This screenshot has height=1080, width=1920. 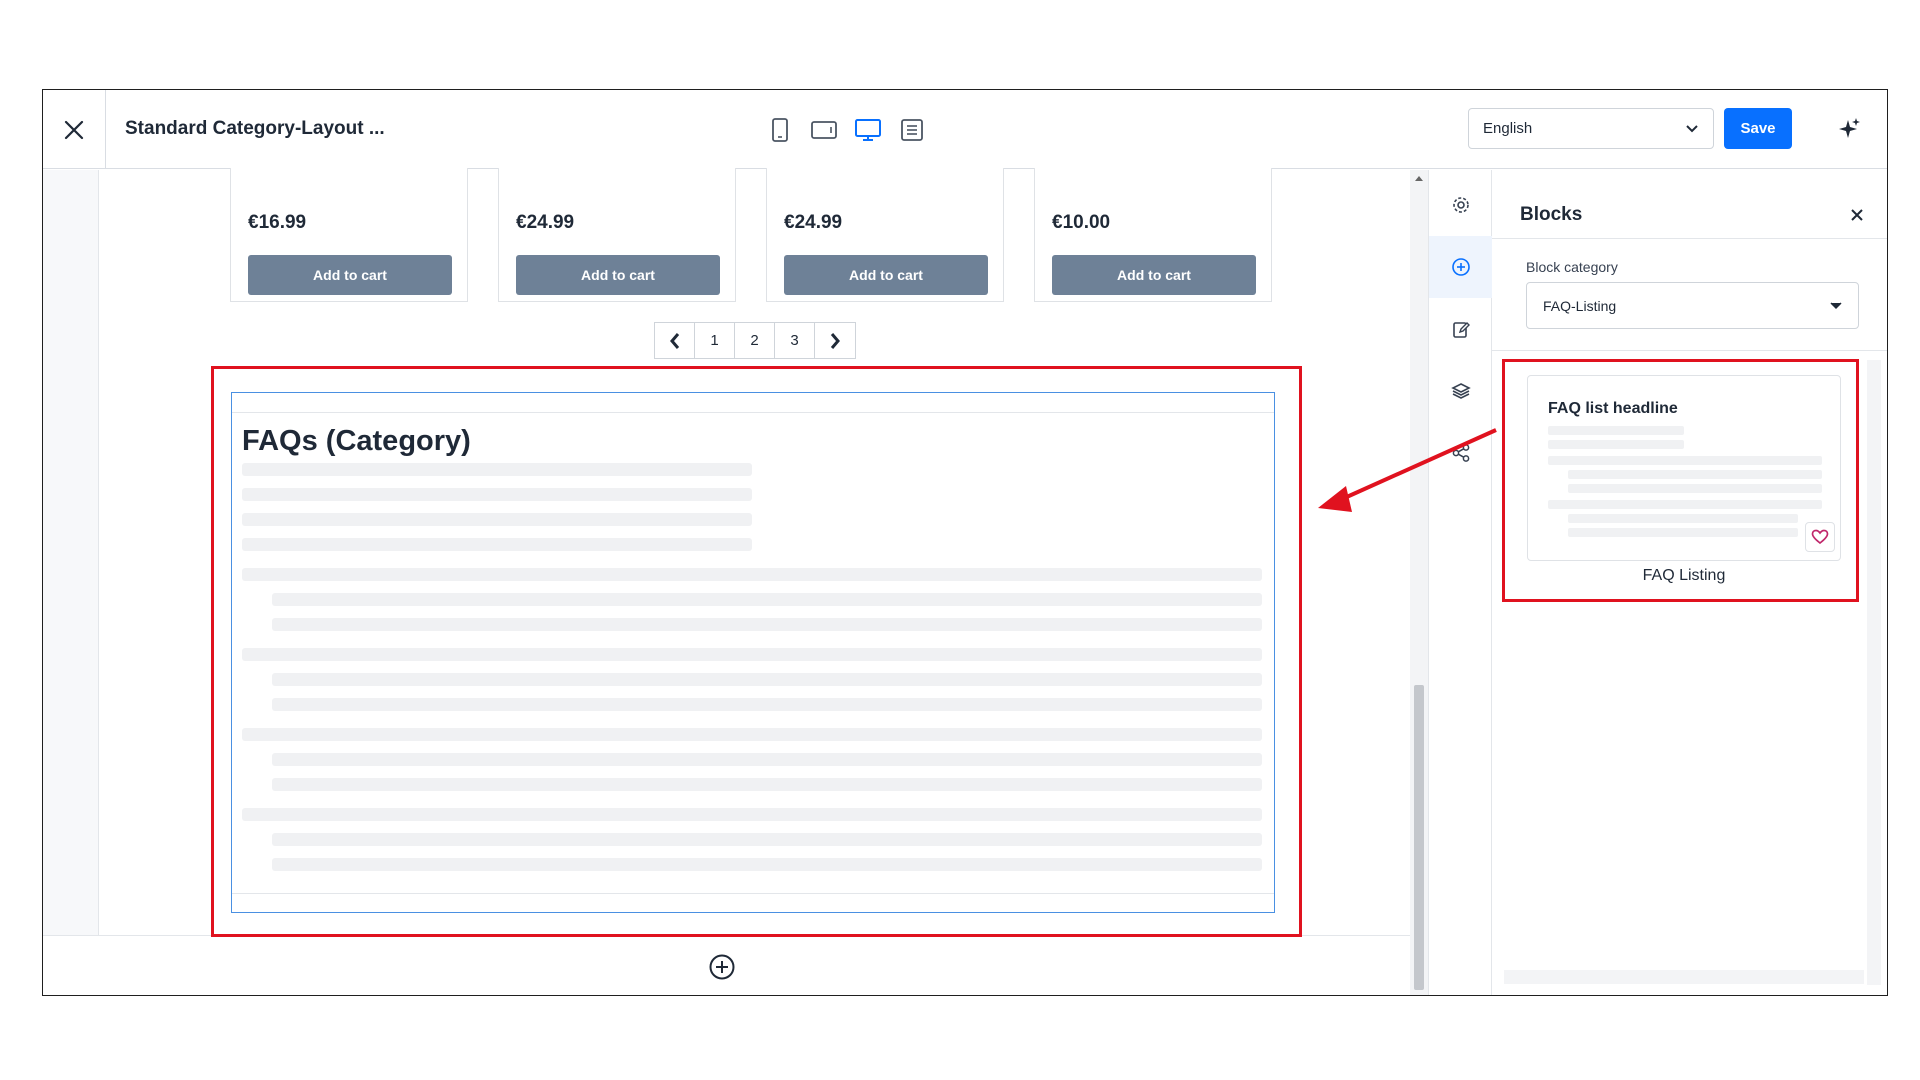 I want to click on desktop-icon, so click(x=868, y=130).